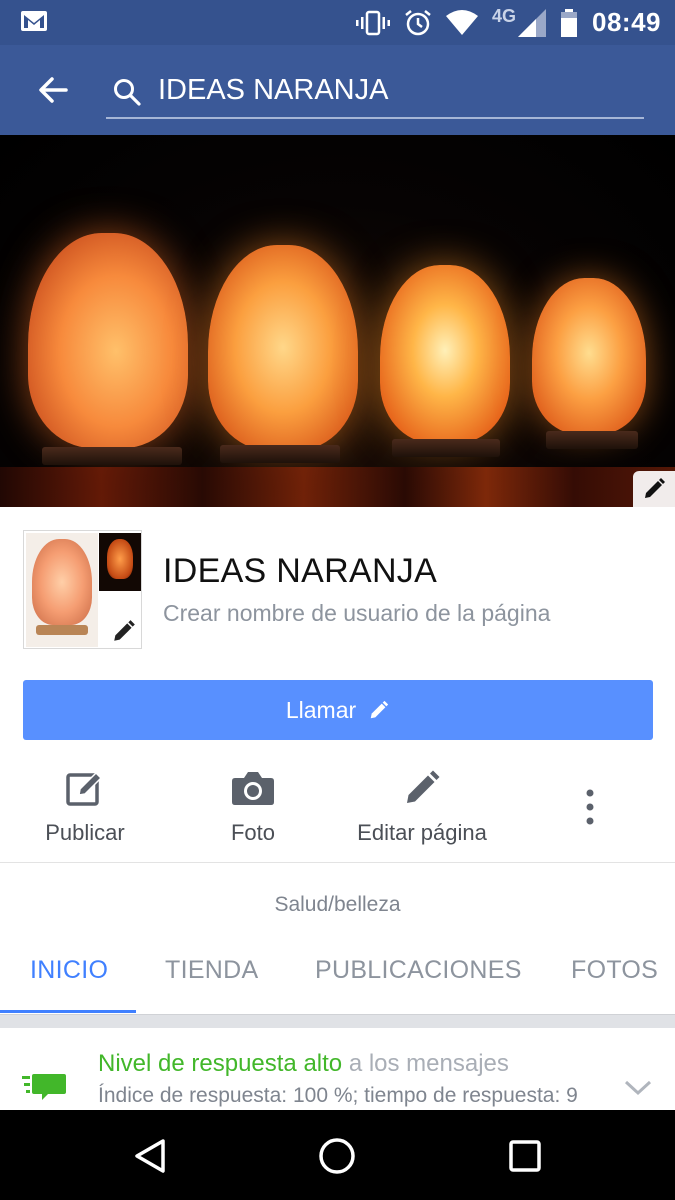 The height and width of the screenshot is (1200, 675). I want to click on message-response-icon, so click(44, 1087).